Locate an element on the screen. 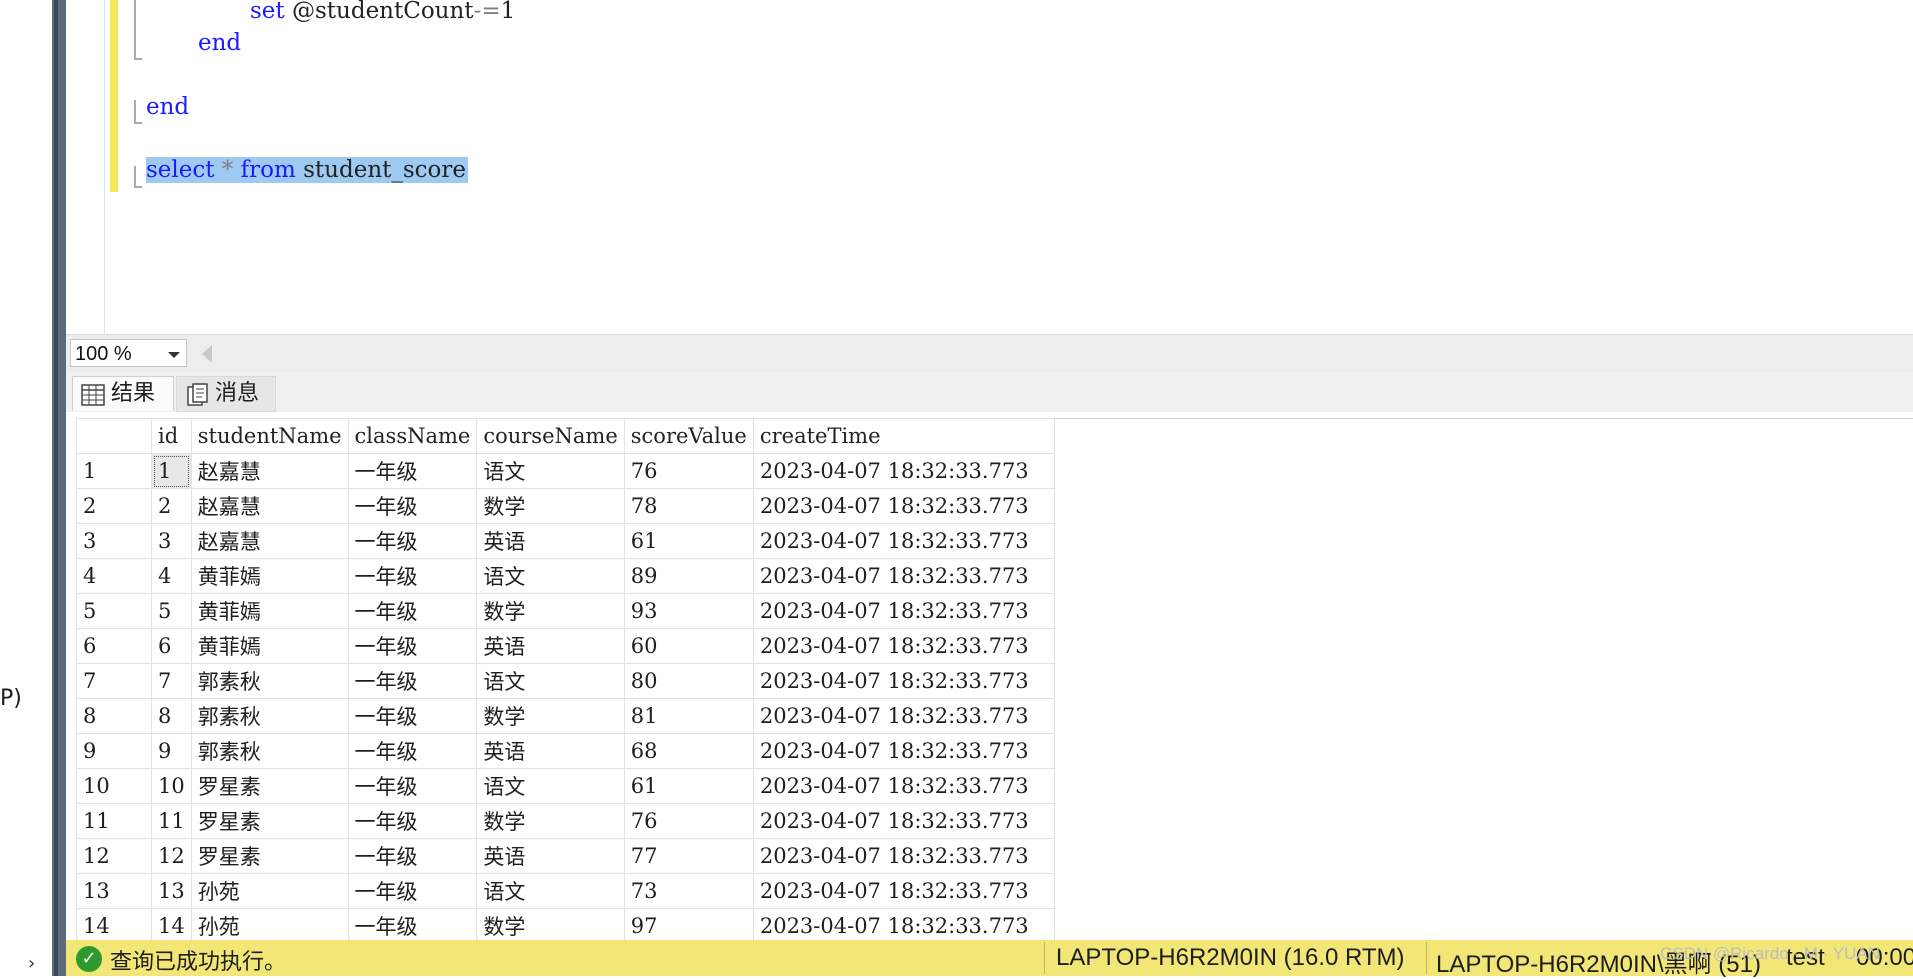  code-line-select-selected: select * from student_score is located at coordinates (307, 170).